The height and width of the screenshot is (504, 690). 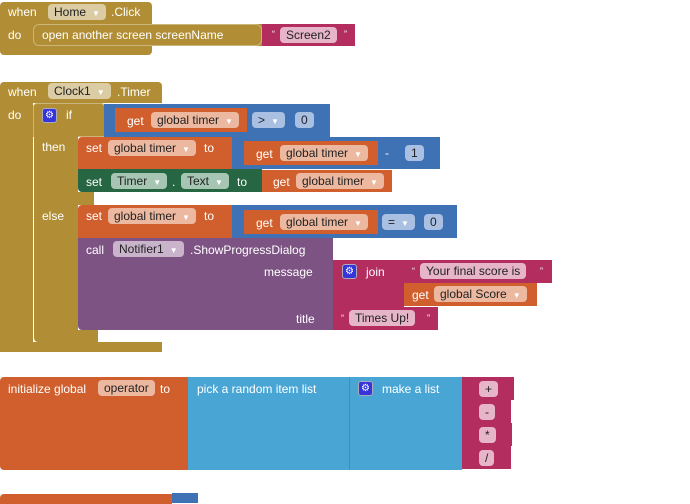 I want to click on property-dropdown: Text ▼, so click(x=205, y=181).